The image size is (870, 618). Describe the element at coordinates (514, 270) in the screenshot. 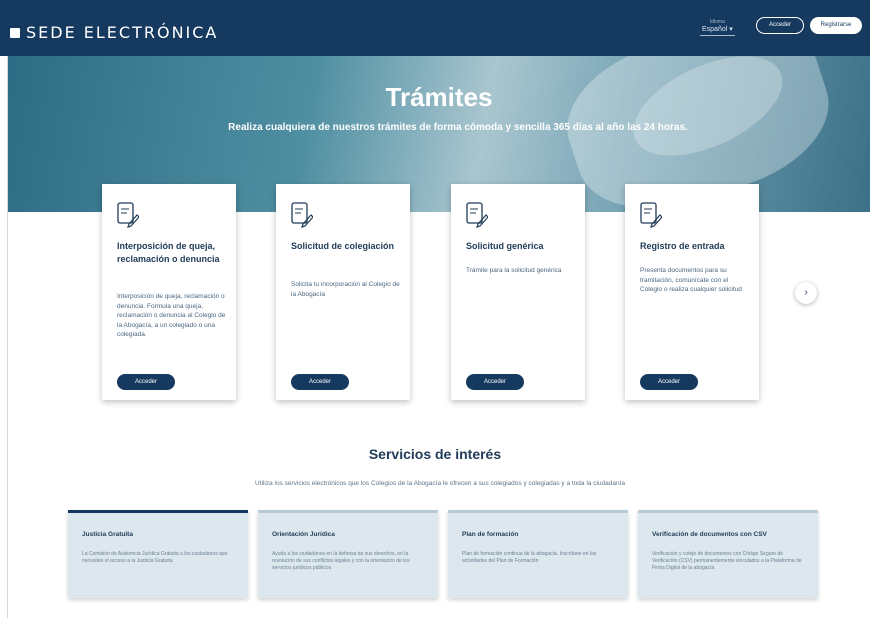

I see `card-description: Trámite para la solicitud genérica` at that location.